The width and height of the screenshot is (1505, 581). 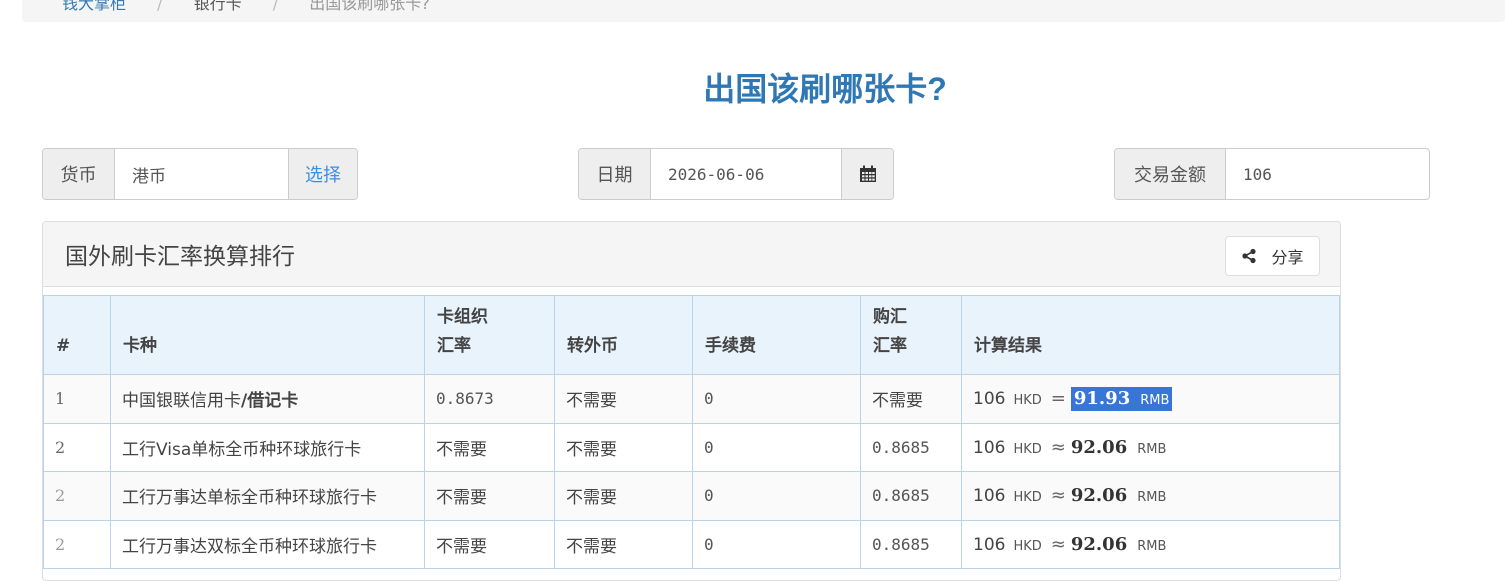 I want to click on row-card-name: 工行万事达双标全币种环球旅行卡, so click(x=267, y=544).